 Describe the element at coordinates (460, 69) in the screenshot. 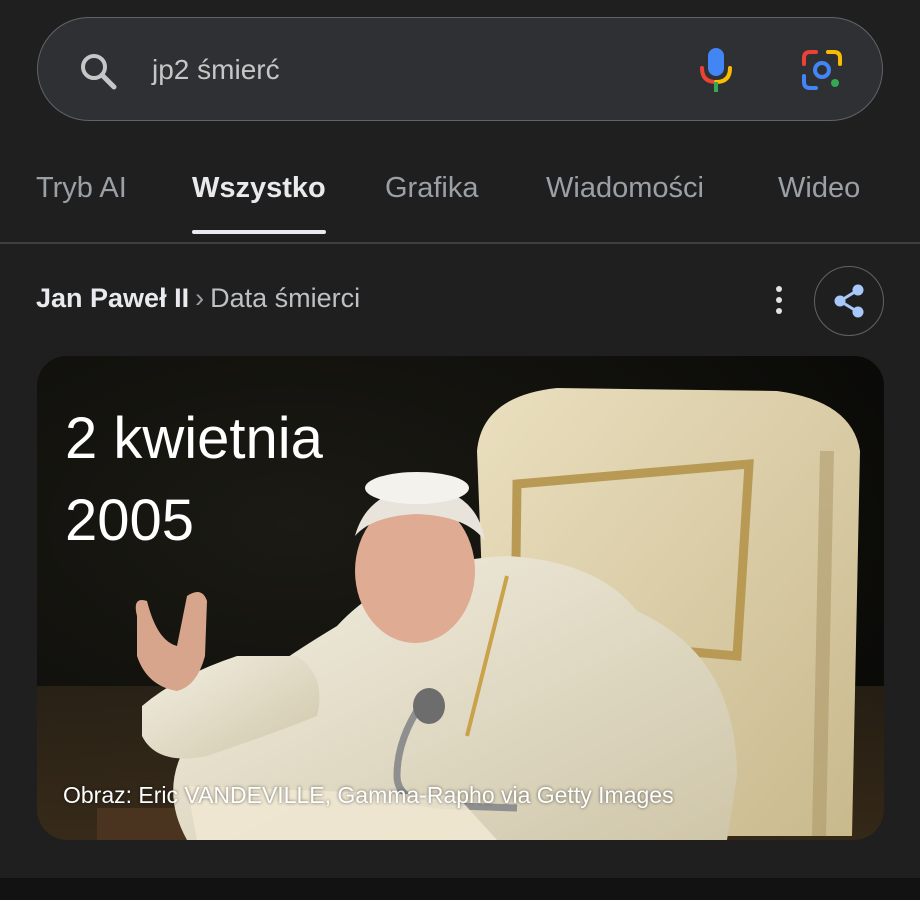

I see `search-bar: jp2 śmierć` at that location.